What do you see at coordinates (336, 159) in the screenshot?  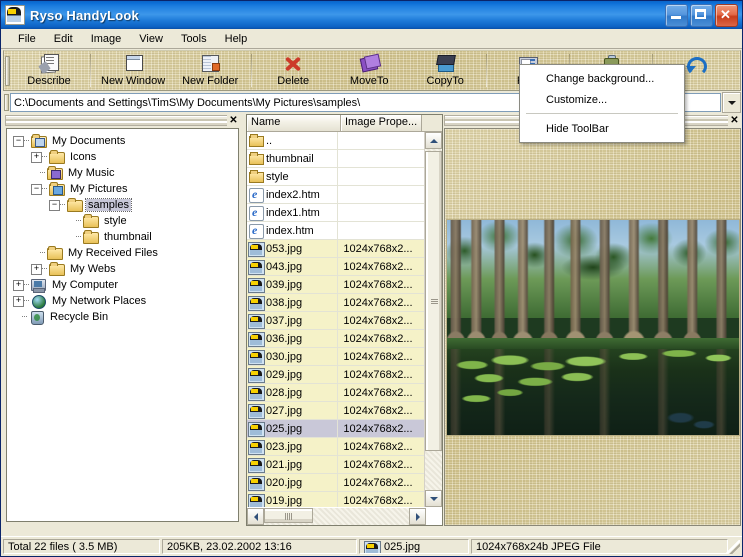 I see `table-row: thumbnail` at bounding box center [336, 159].